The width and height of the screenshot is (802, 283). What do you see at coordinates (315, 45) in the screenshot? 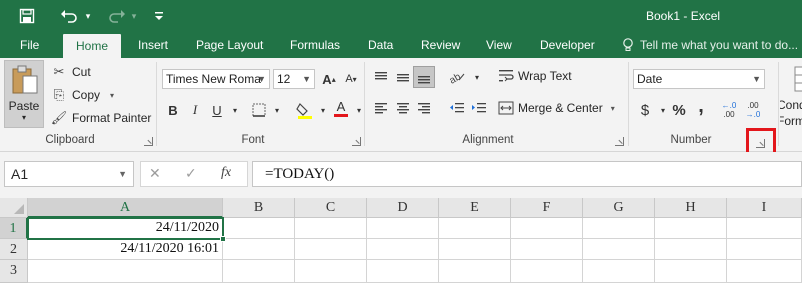
I see `tab-formulas: Formulas` at bounding box center [315, 45].